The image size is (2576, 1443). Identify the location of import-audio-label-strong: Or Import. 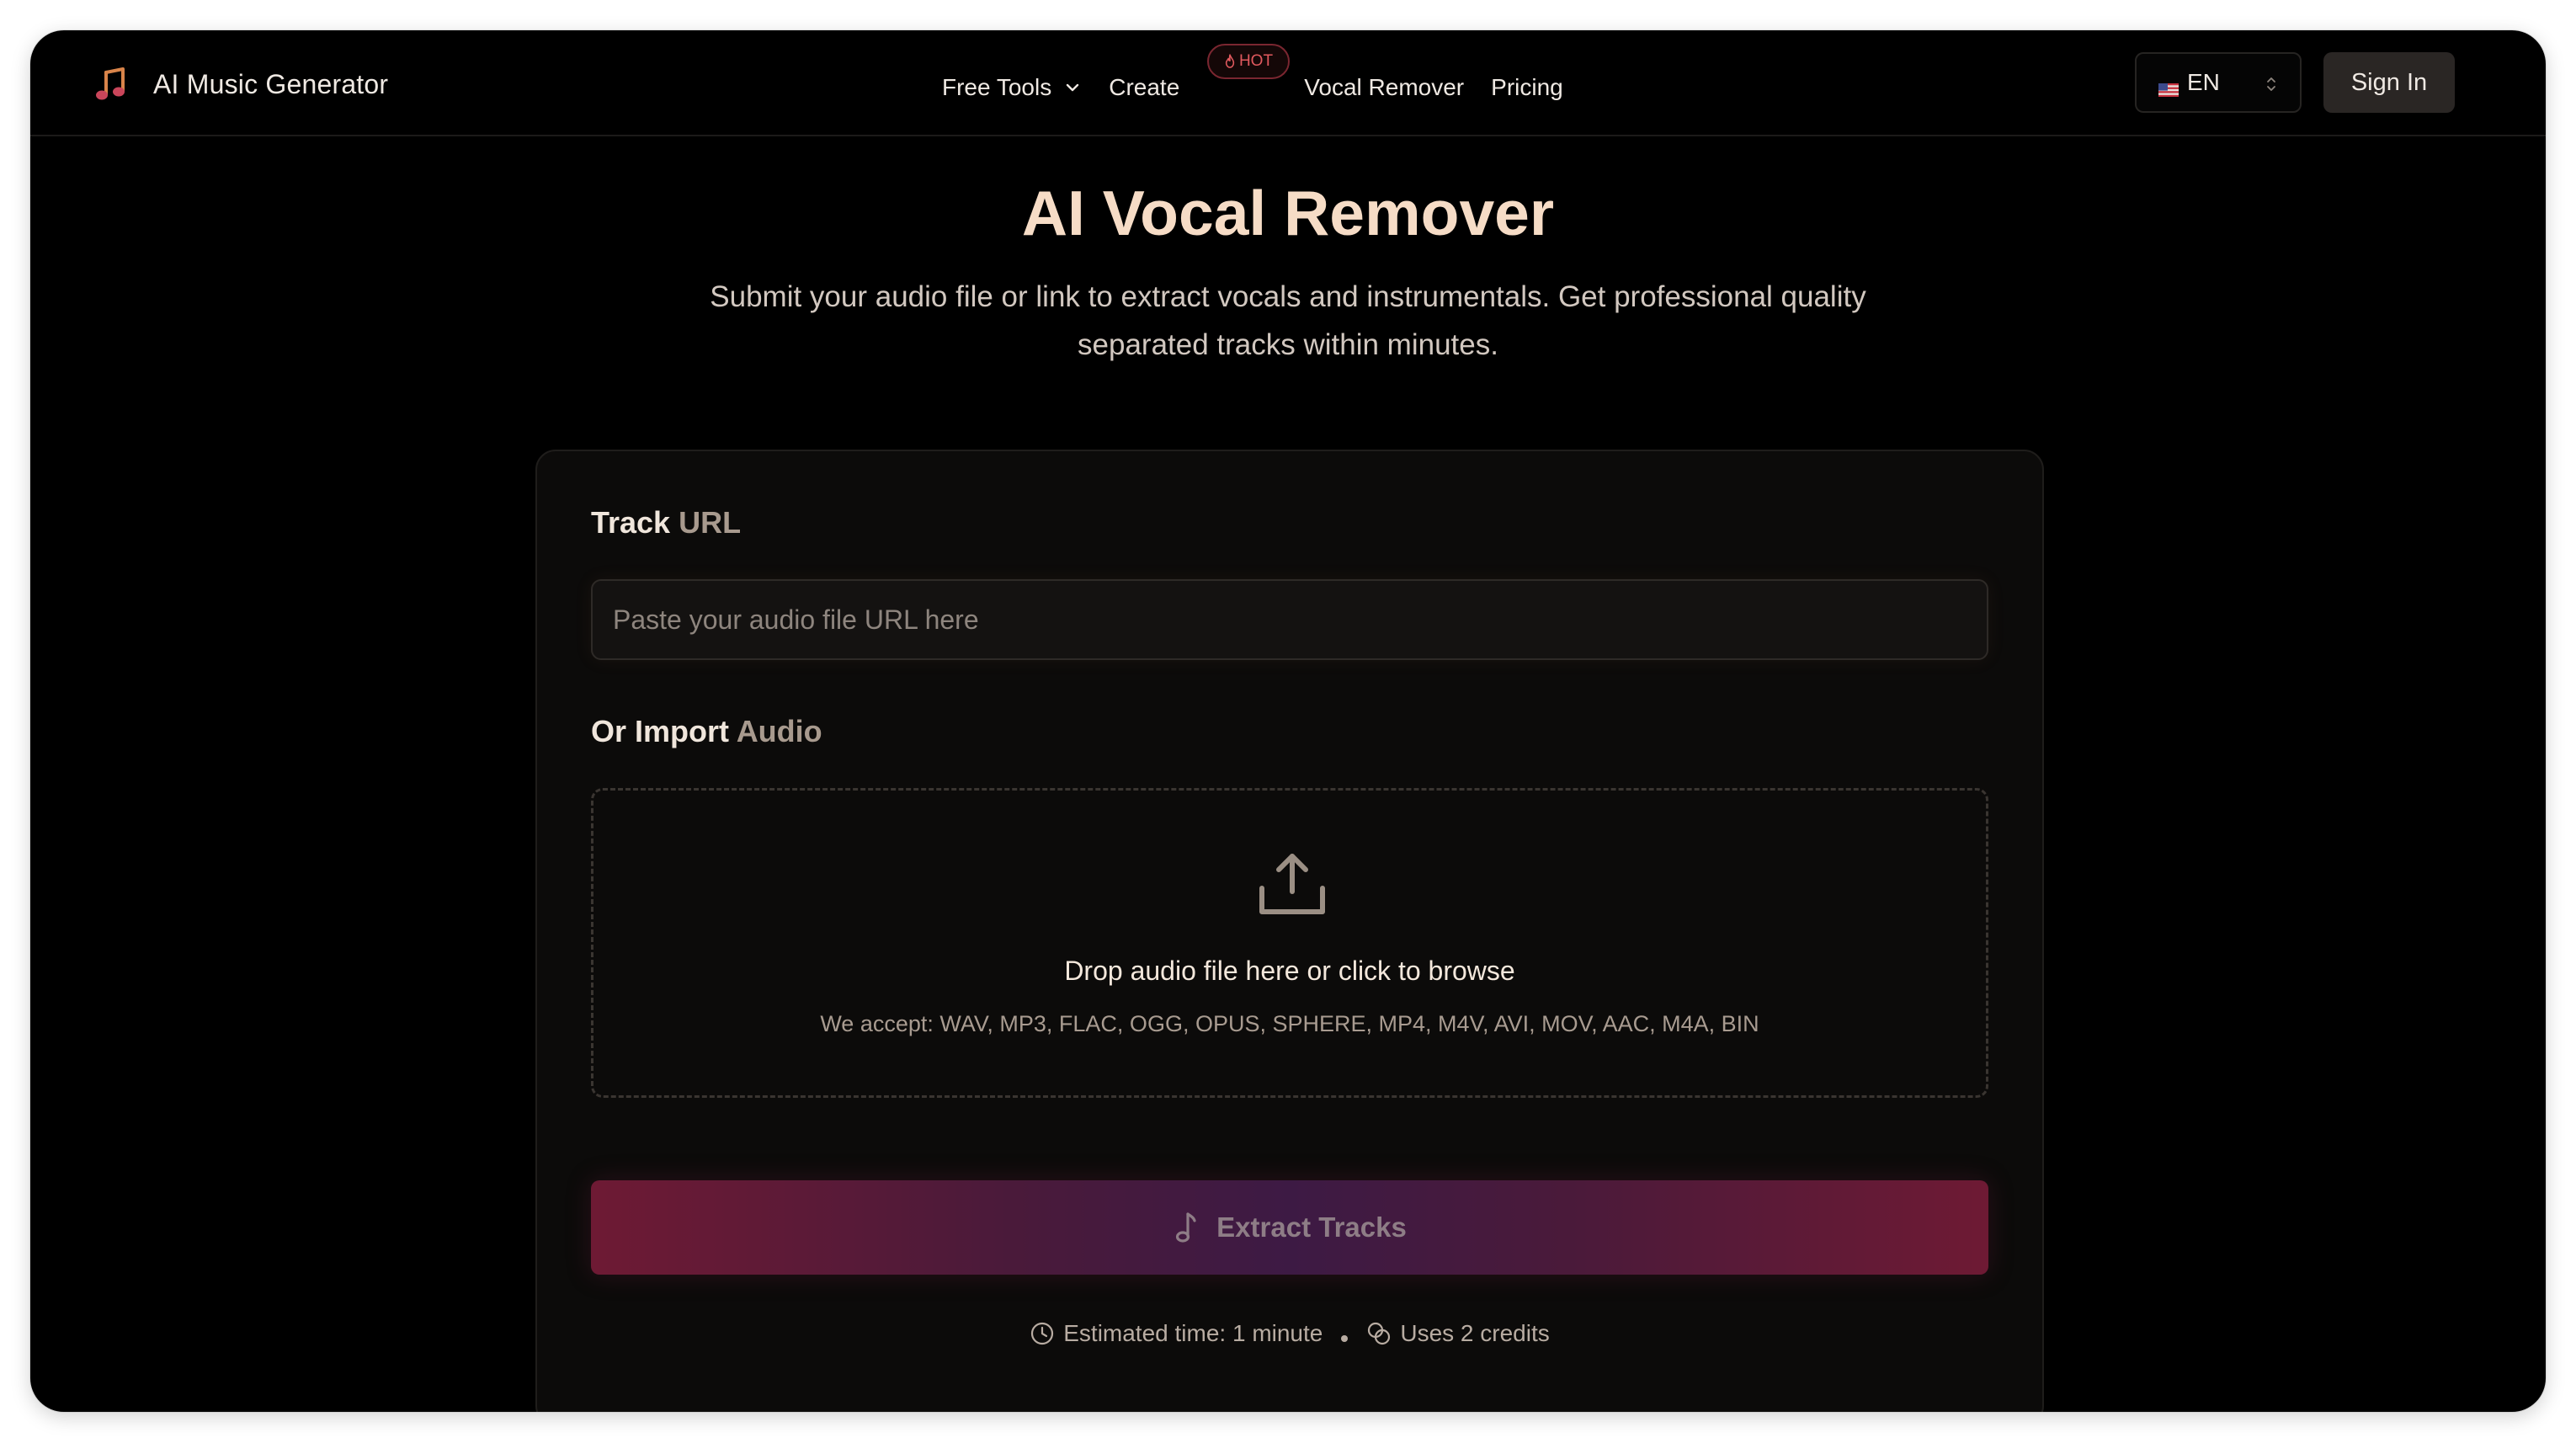
(660, 731).